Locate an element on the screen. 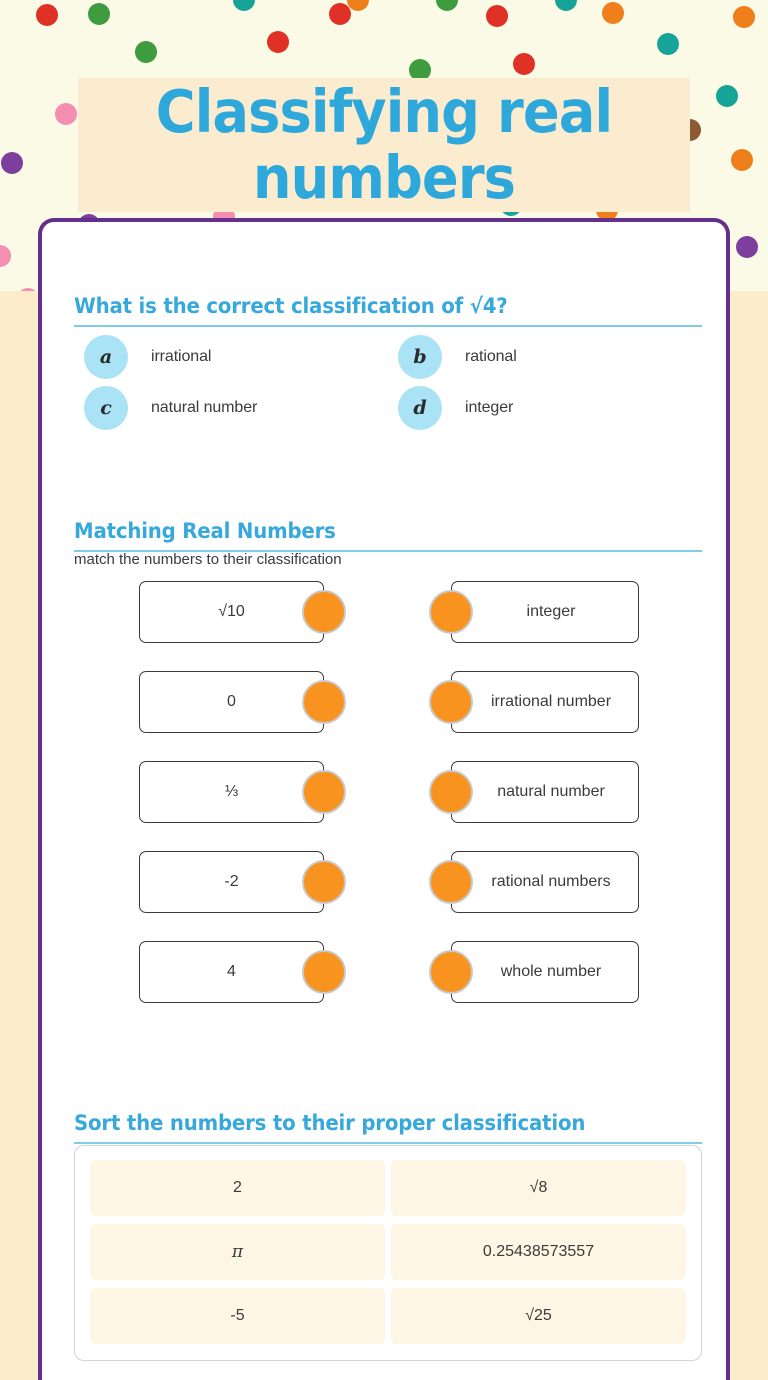 Image resolution: width=768 pixels, height=1380 pixels. option-row: c natural number d integer is located at coordinates (388, 407).